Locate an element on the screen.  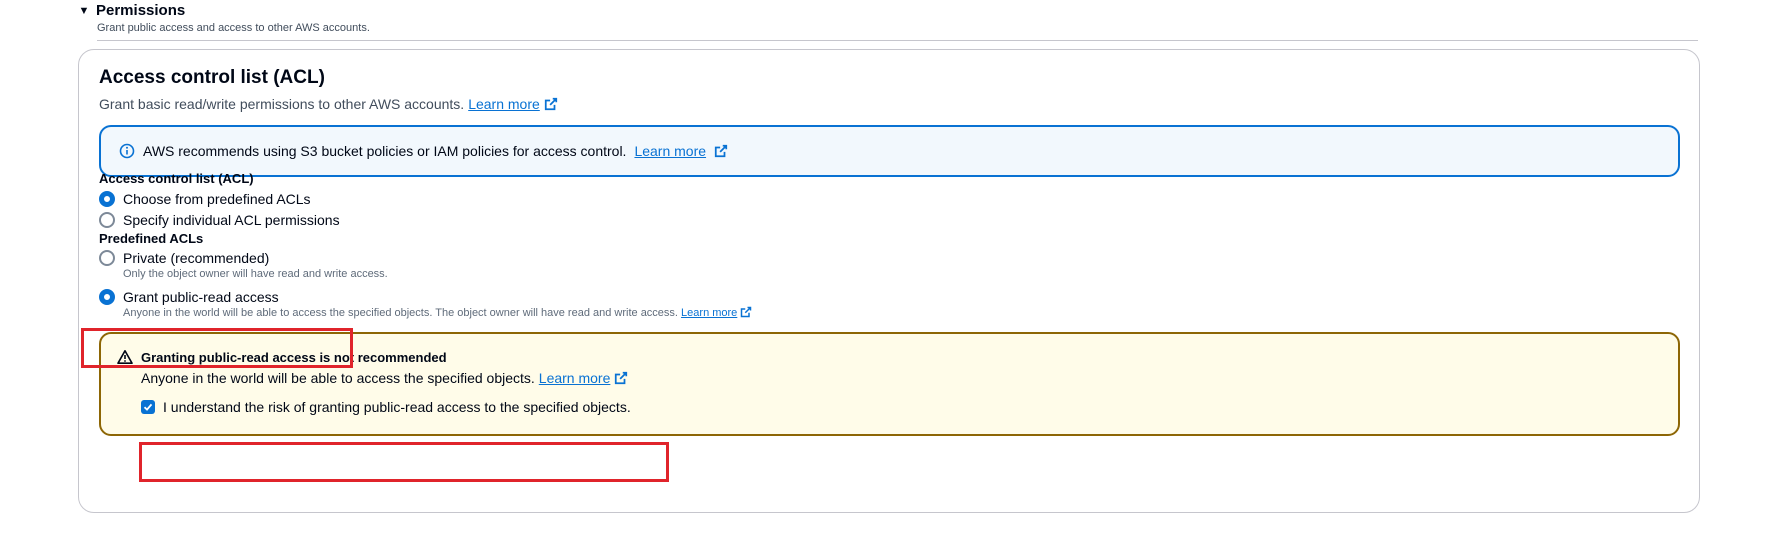
info-learn-more-link: Learn more is located at coordinates (670, 151).